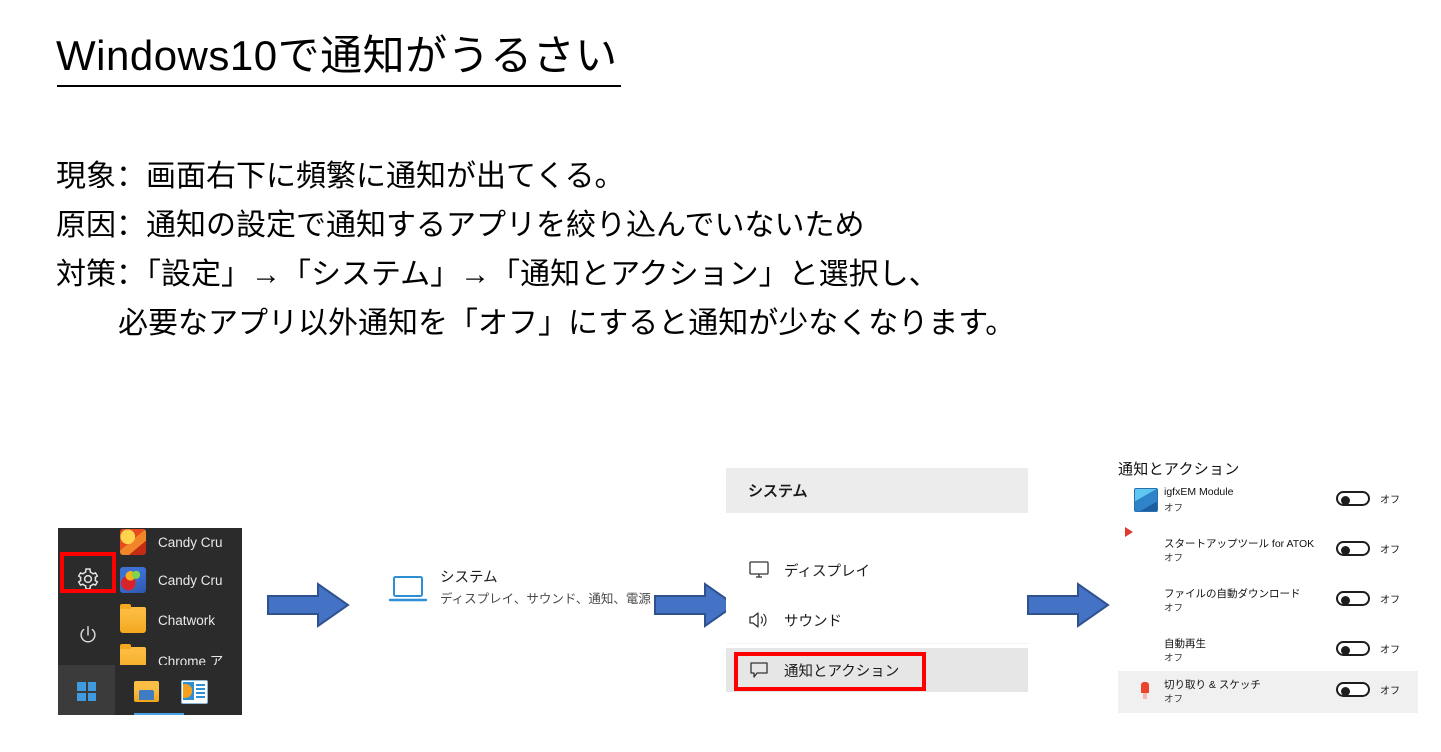  What do you see at coordinates (133, 580) in the screenshot?
I see `candy-crush-saga-icon` at bounding box center [133, 580].